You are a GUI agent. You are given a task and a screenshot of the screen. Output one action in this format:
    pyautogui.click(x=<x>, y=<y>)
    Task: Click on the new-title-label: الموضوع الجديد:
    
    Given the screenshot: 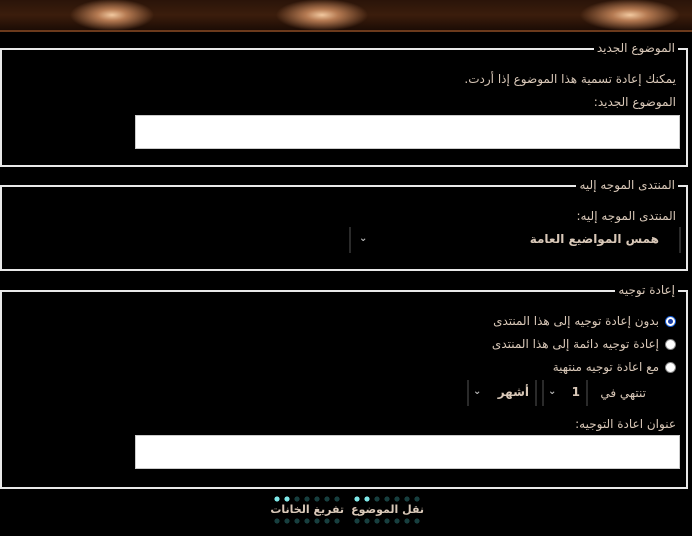 What is the action you would take?
    pyautogui.click(x=634, y=102)
    